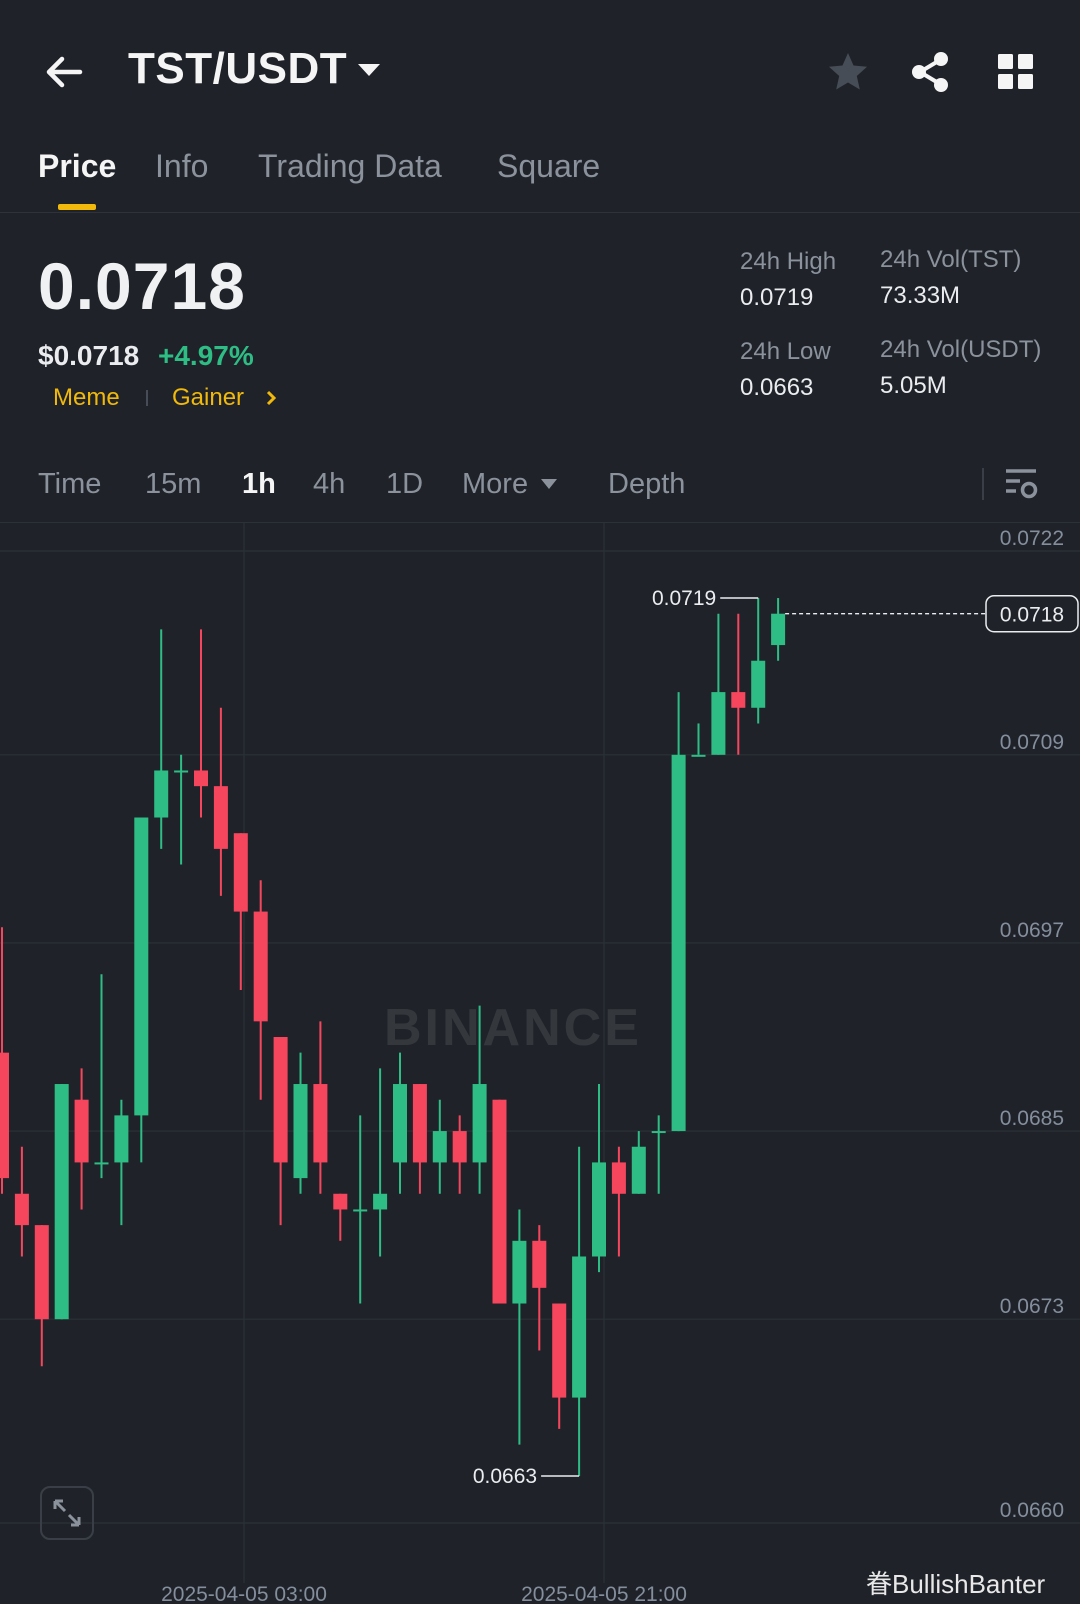 The image size is (1080, 1604). Describe the element at coordinates (684, 598) in the screenshot. I see `high-annotation: 0.0719` at that location.